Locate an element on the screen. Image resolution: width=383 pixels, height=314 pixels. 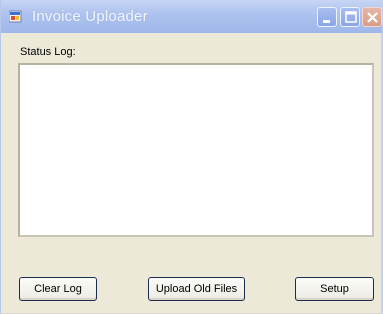
window-title: Invoice Uploader is located at coordinates (90, 16).